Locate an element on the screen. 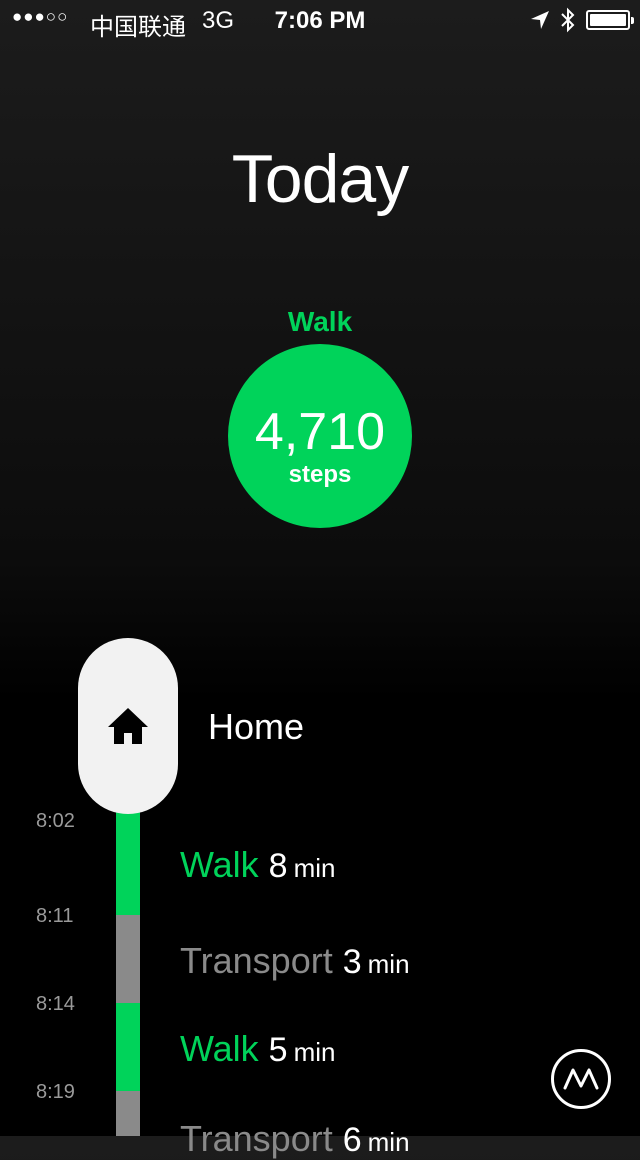  status-bar: ●●●○○ 中国联通 3G 7:06 PM is located at coordinates (320, 20).